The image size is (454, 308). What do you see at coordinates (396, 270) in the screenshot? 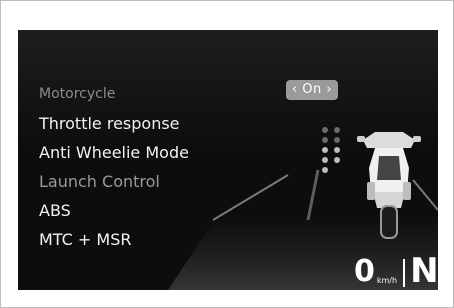
I see `speed-gear-readout: 0 km/h N` at bounding box center [396, 270].